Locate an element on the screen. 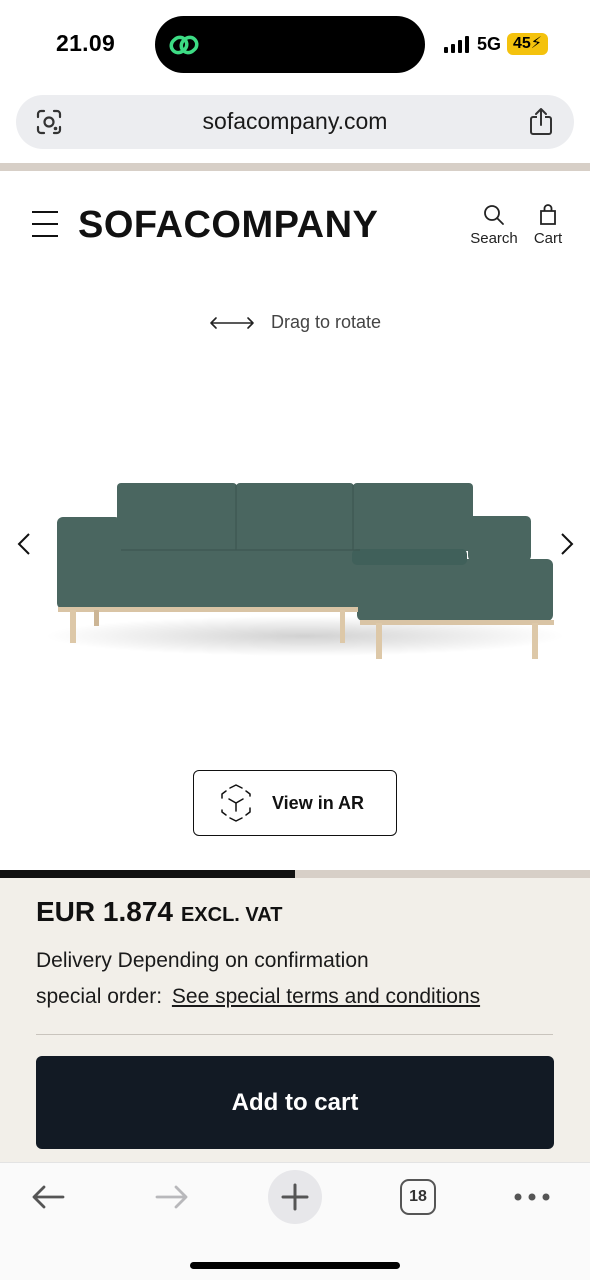 Image resolution: width=590 pixels, height=1280 pixels. linked-rings-app-icon is located at coordinates (184, 45).